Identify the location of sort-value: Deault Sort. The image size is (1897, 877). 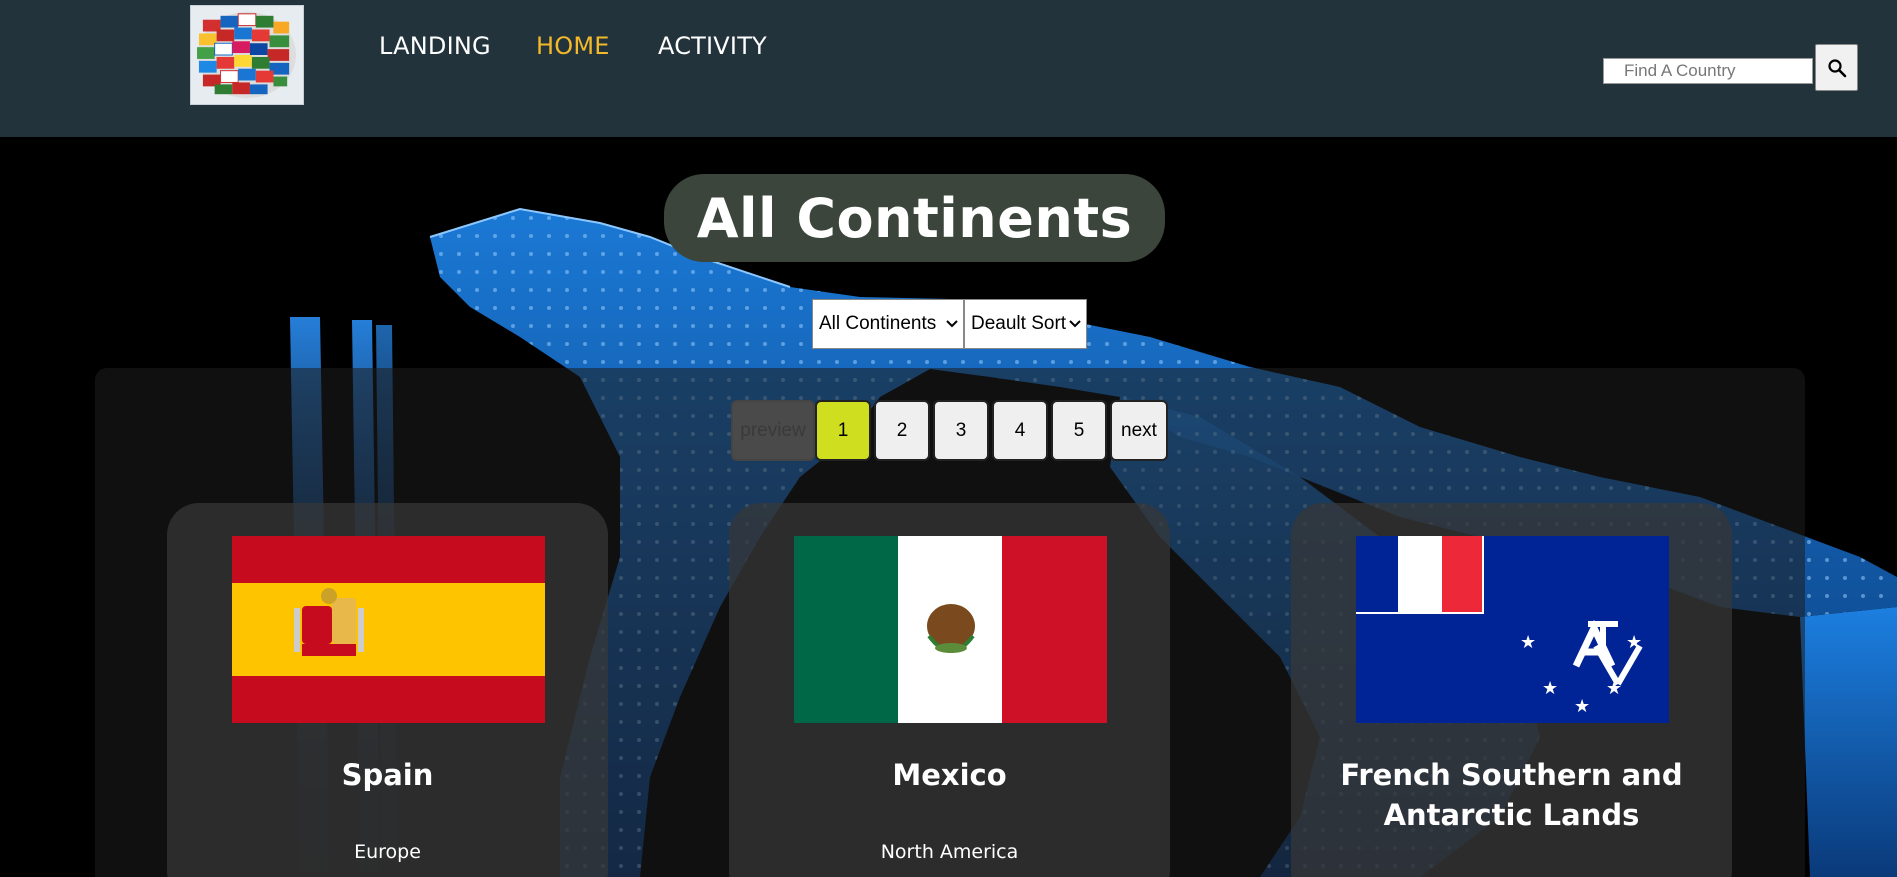
(1019, 323).